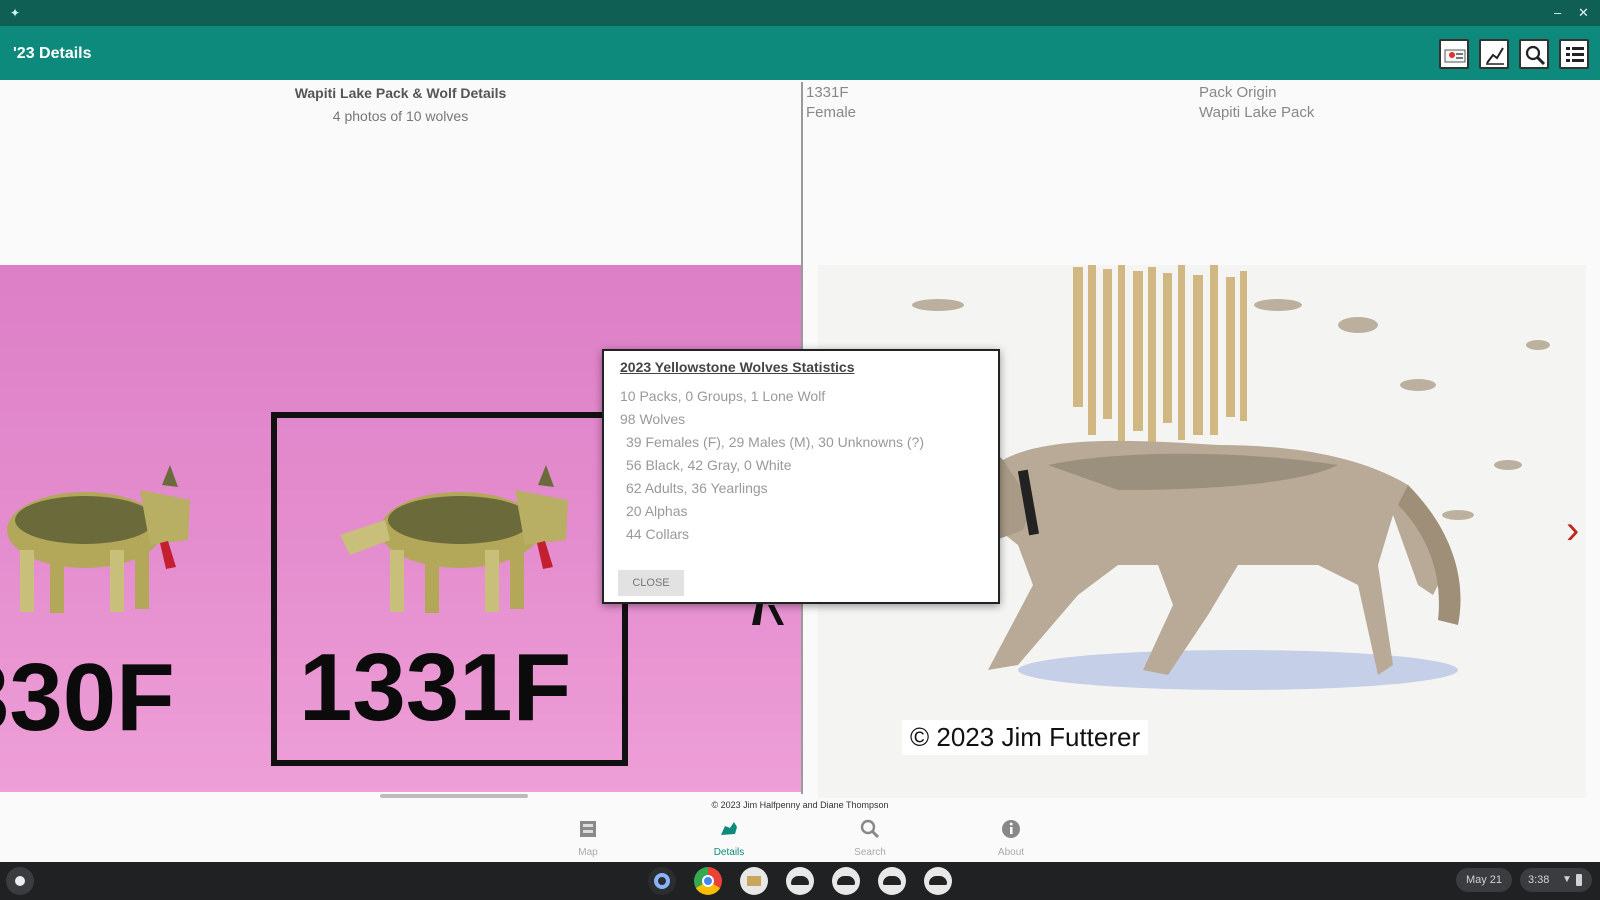 The image size is (1600, 900). What do you see at coordinates (800, 53) in the screenshot?
I see `app-bar: '23 Details` at bounding box center [800, 53].